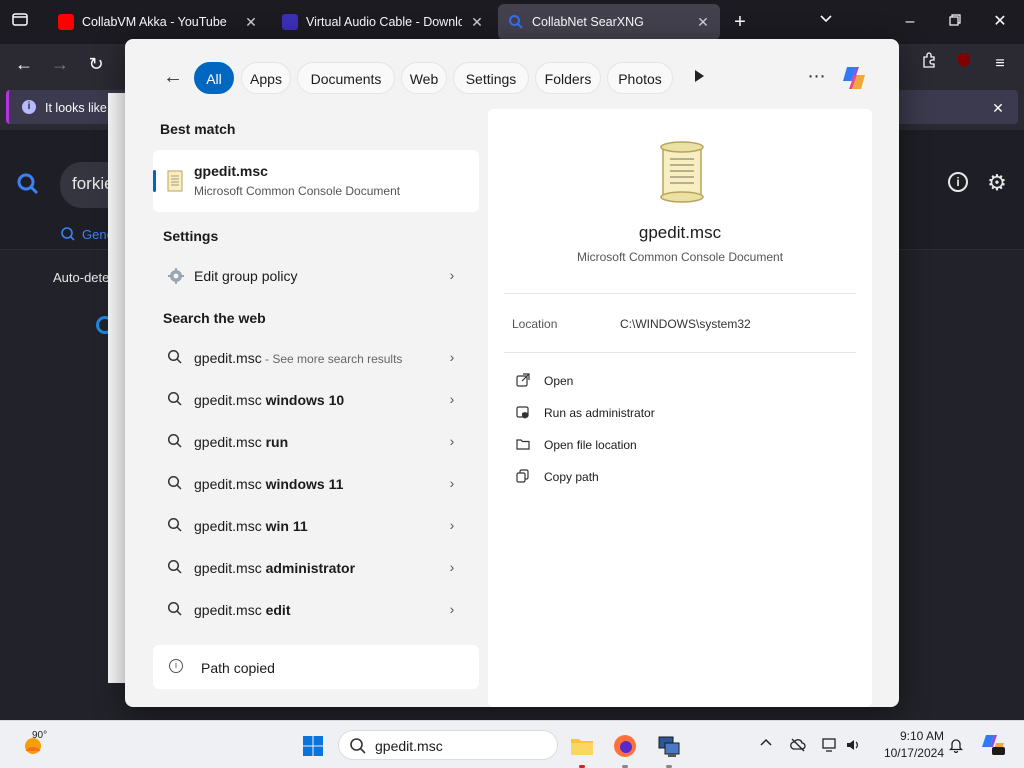 This screenshot has width=1024, height=768. I want to click on display-icon, so click(830, 745).